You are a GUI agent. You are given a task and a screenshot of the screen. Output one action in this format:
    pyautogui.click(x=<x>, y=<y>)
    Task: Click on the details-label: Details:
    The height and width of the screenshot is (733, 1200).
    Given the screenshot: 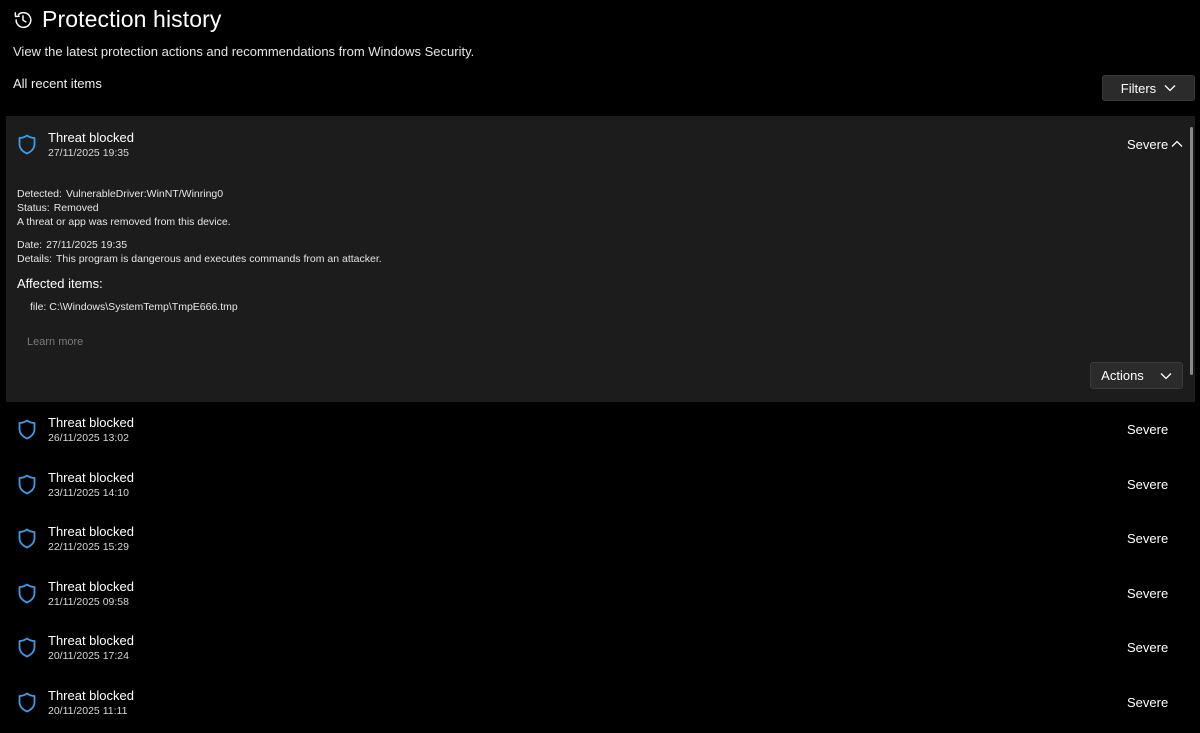 What is the action you would take?
    pyautogui.click(x=35, y=259)
    